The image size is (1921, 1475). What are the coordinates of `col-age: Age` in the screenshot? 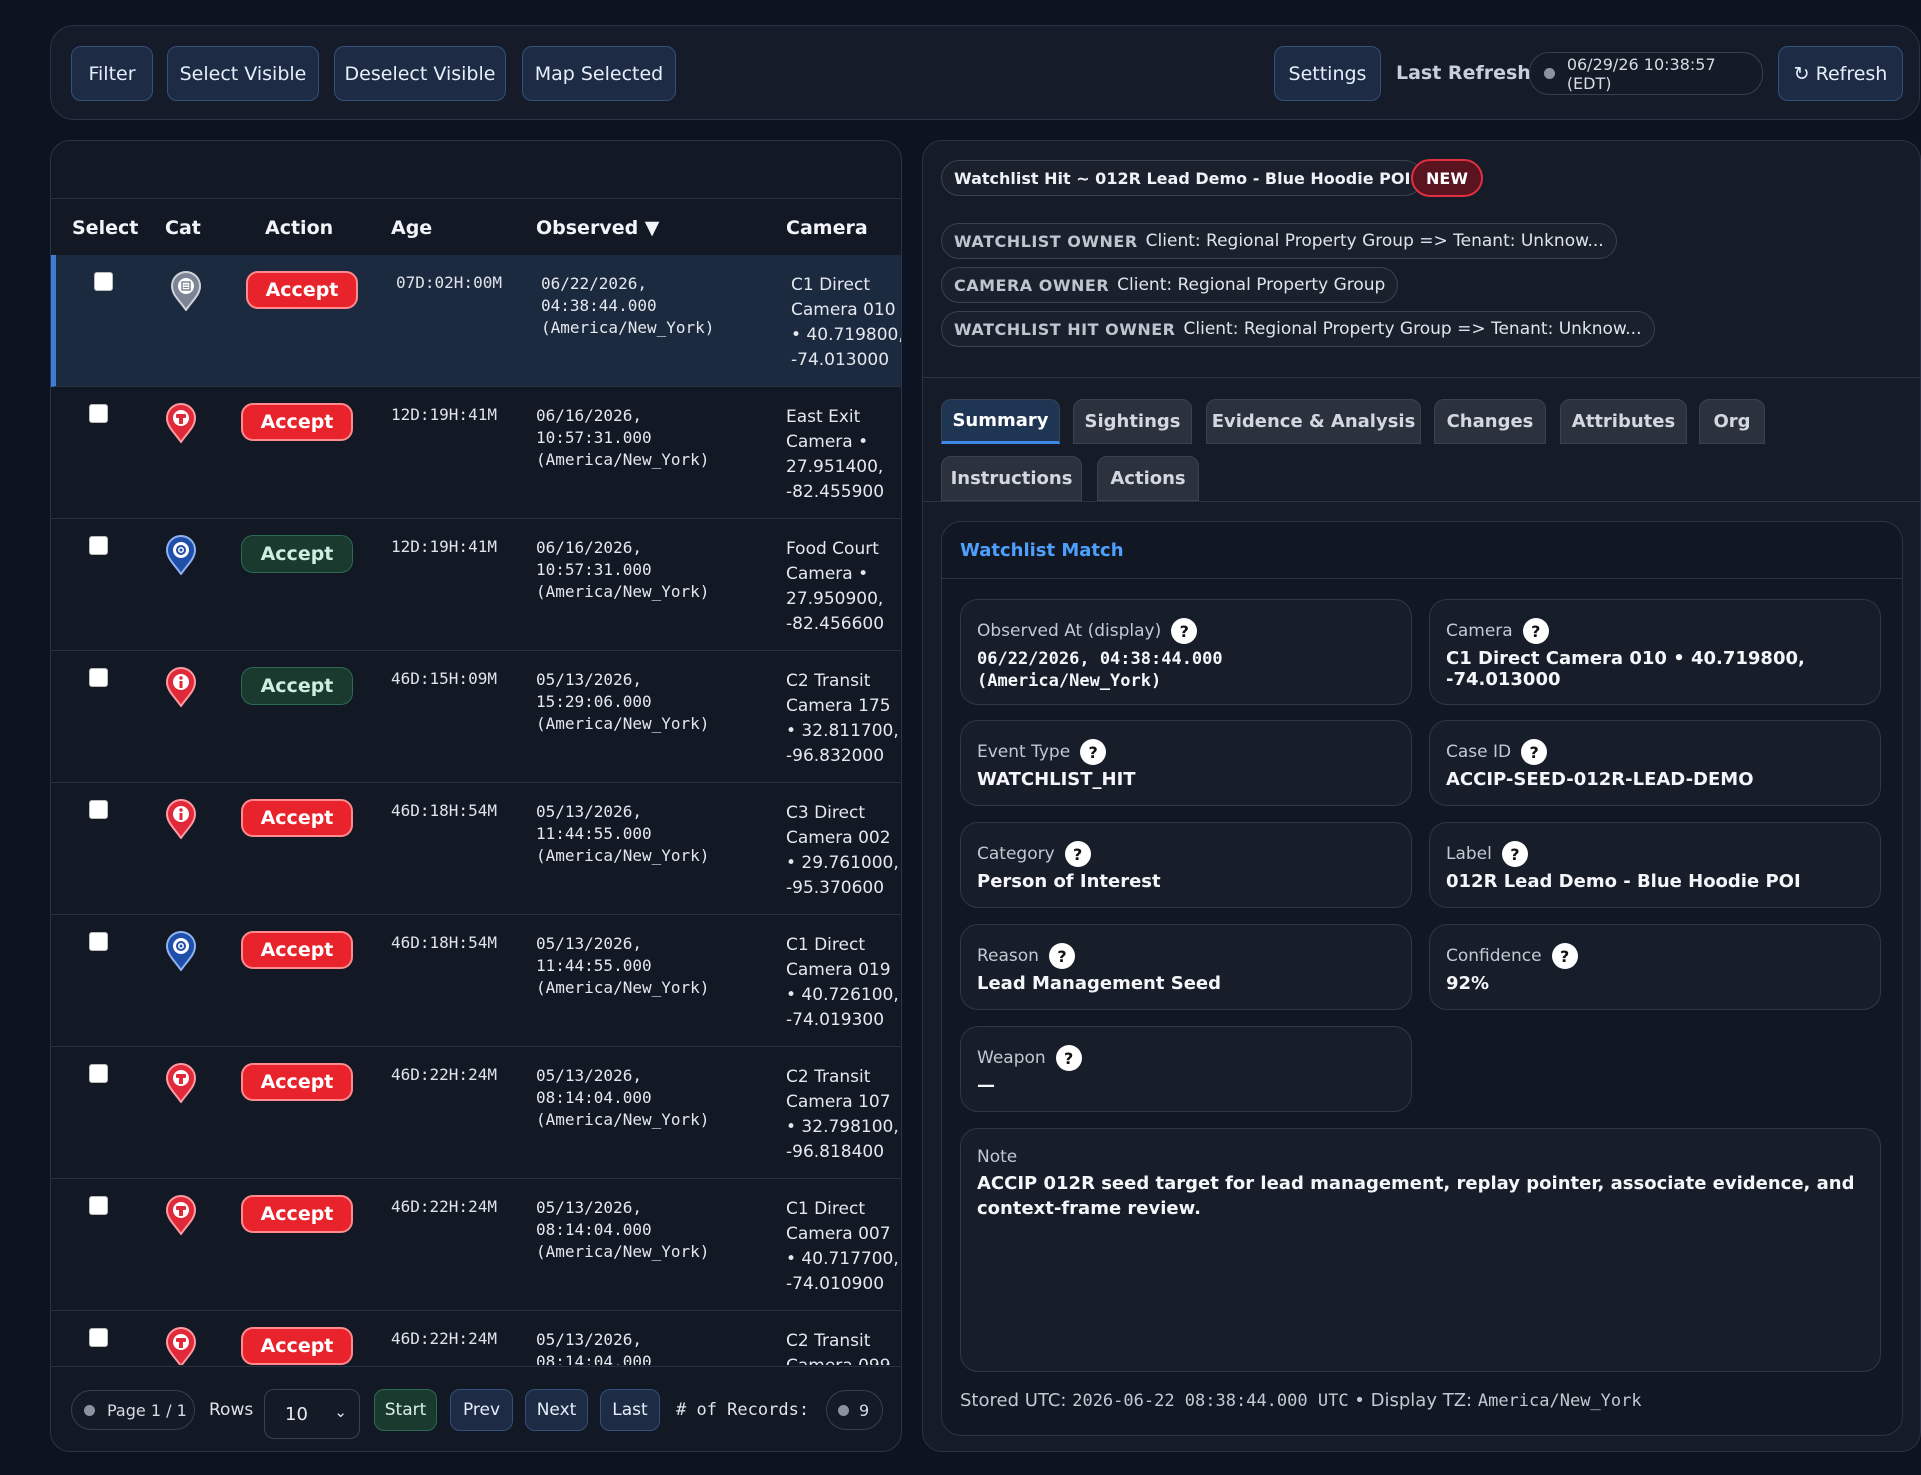 It's located at (412, 228).